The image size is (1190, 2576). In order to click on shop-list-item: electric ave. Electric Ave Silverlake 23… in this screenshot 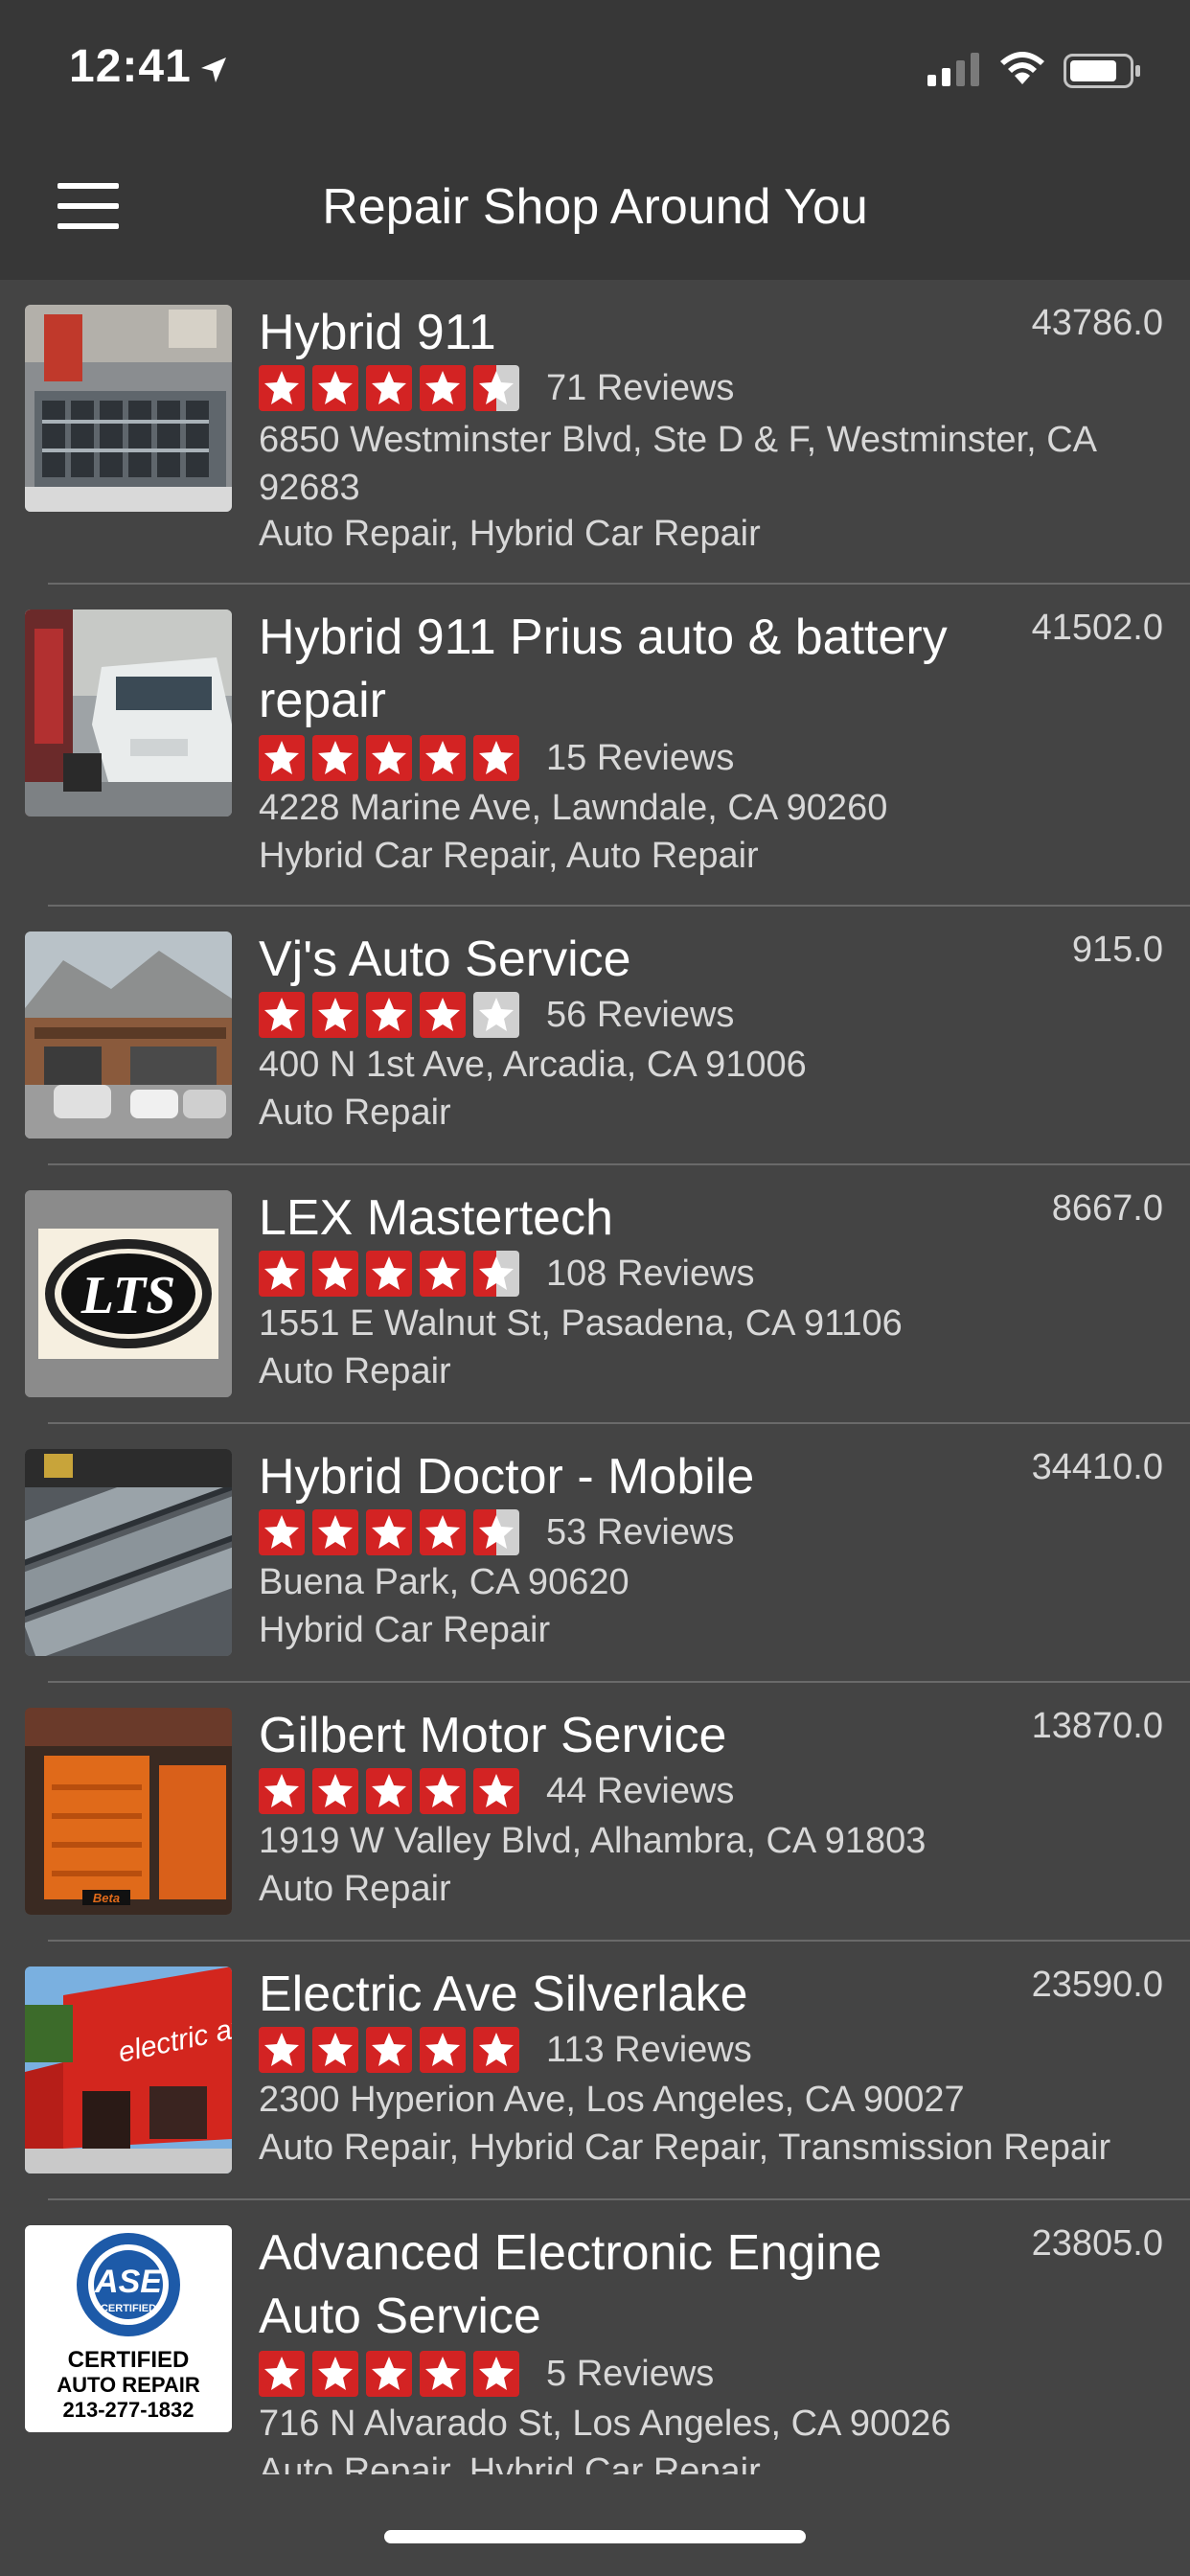, I will do `click(595, 2071)`.